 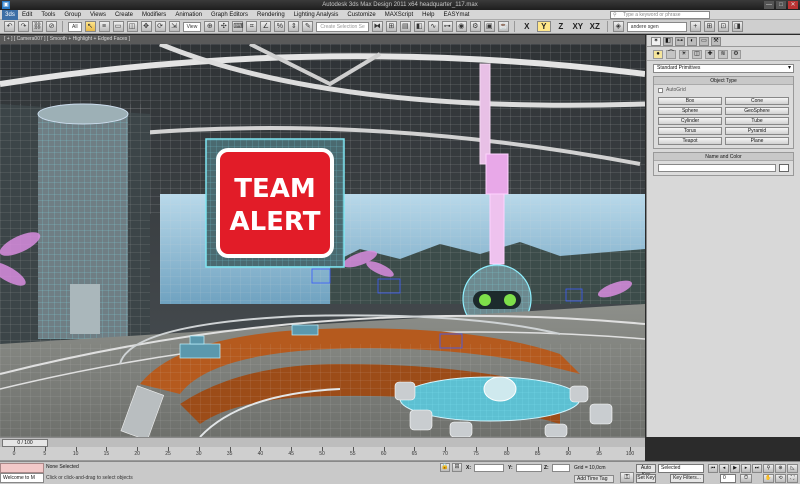 I want to click on menu-help: Help, so click(x=428, y=15).